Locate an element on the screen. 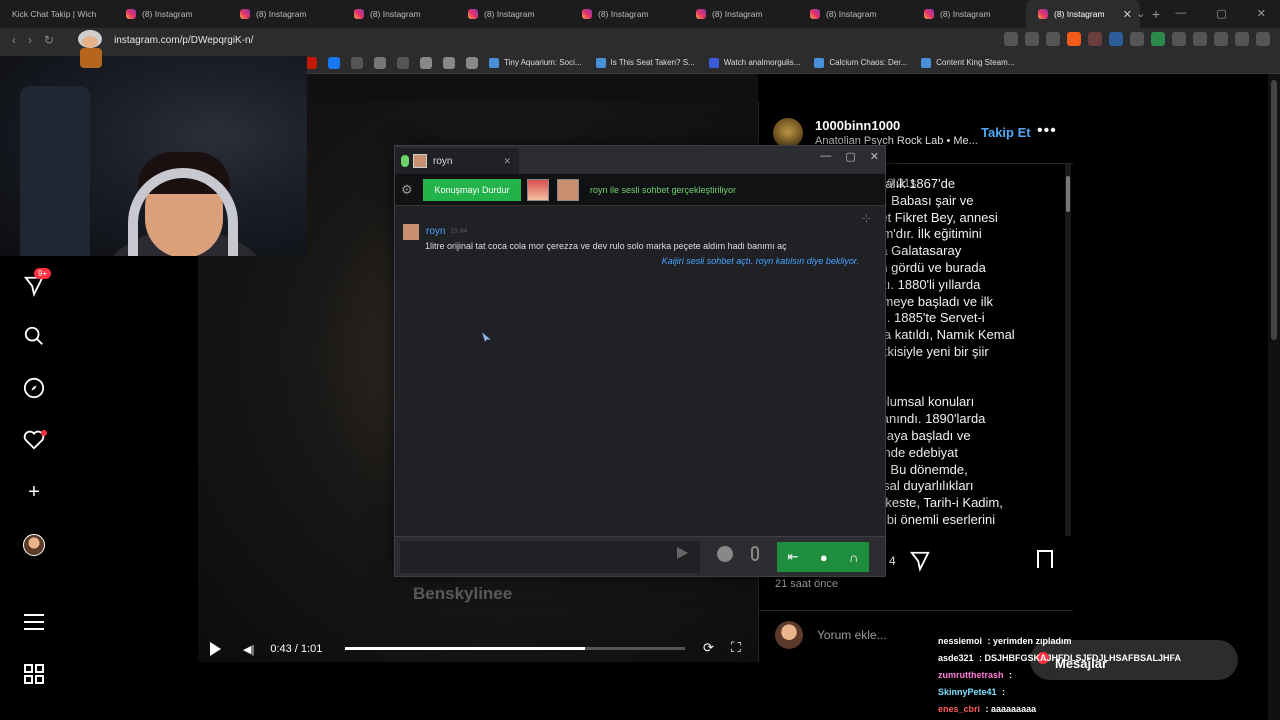  chevron-down-icon: ⌄ is located at coordinates (1140, 13).